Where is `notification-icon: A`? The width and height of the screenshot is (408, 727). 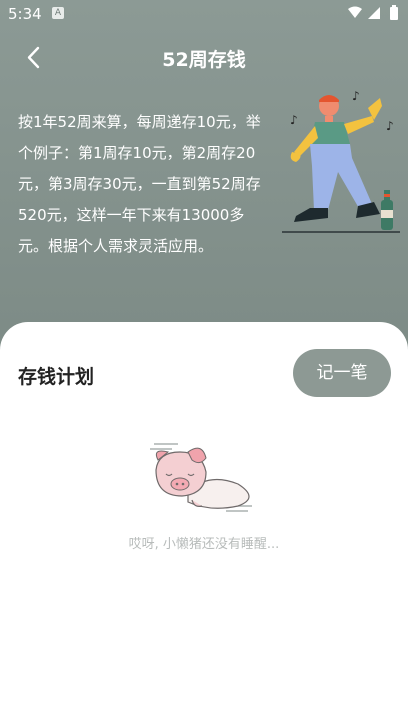 notification-icon: A is located at coordinates (58, 13).